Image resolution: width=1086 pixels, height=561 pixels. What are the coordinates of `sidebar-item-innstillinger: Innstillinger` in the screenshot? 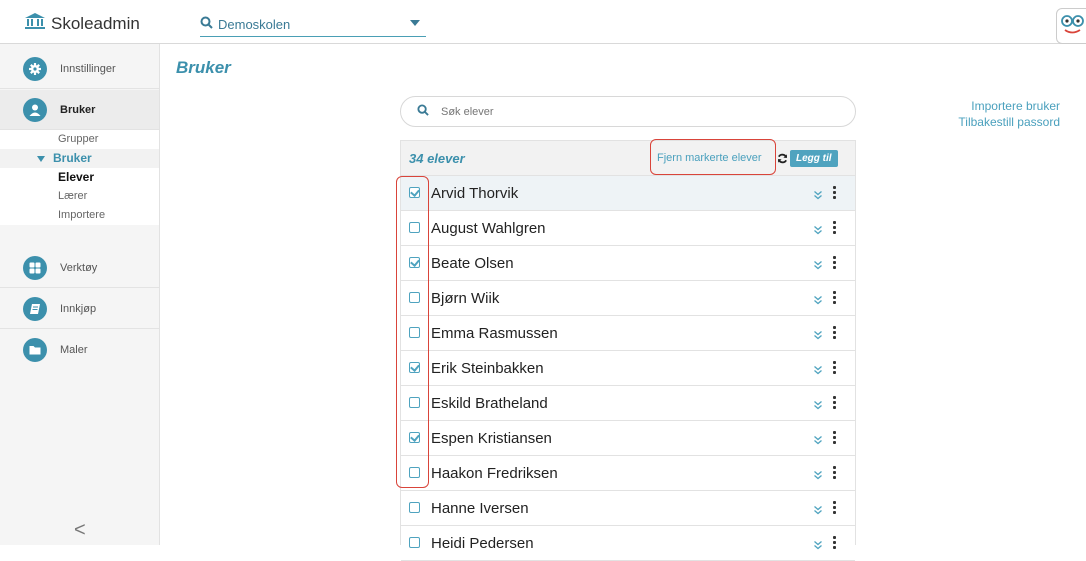 It's located at (79, 69).